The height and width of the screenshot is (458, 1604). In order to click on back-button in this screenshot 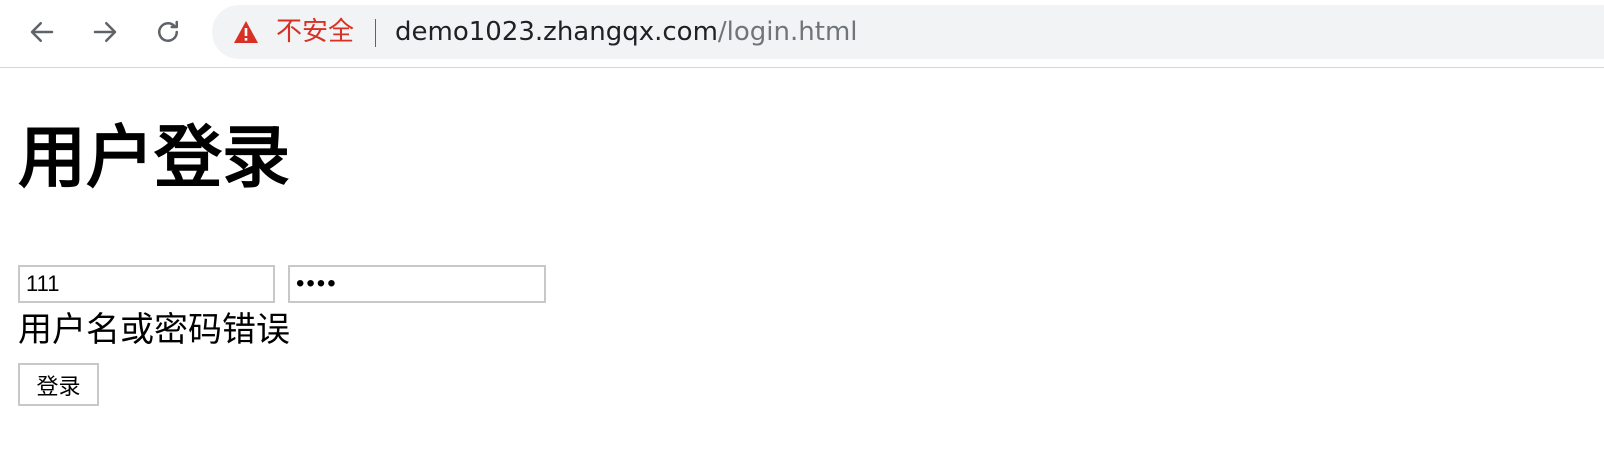, I will do `click(42, 32)`.